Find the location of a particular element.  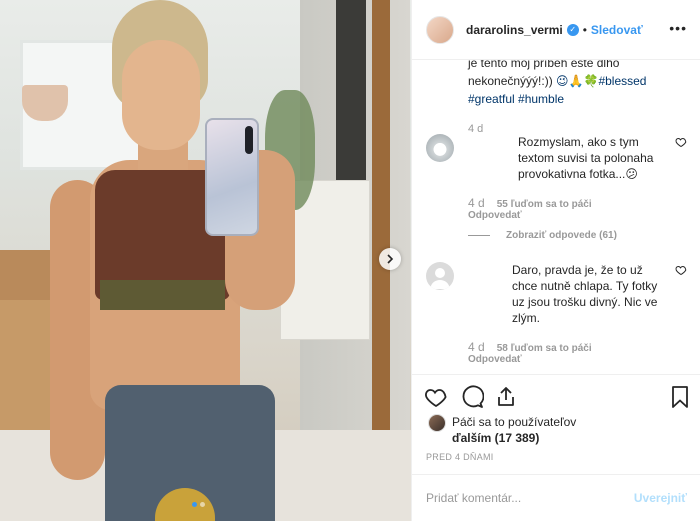

comment-meta: 4 d 55 ľuďom sa to páči is located at coordinates (530, 203).